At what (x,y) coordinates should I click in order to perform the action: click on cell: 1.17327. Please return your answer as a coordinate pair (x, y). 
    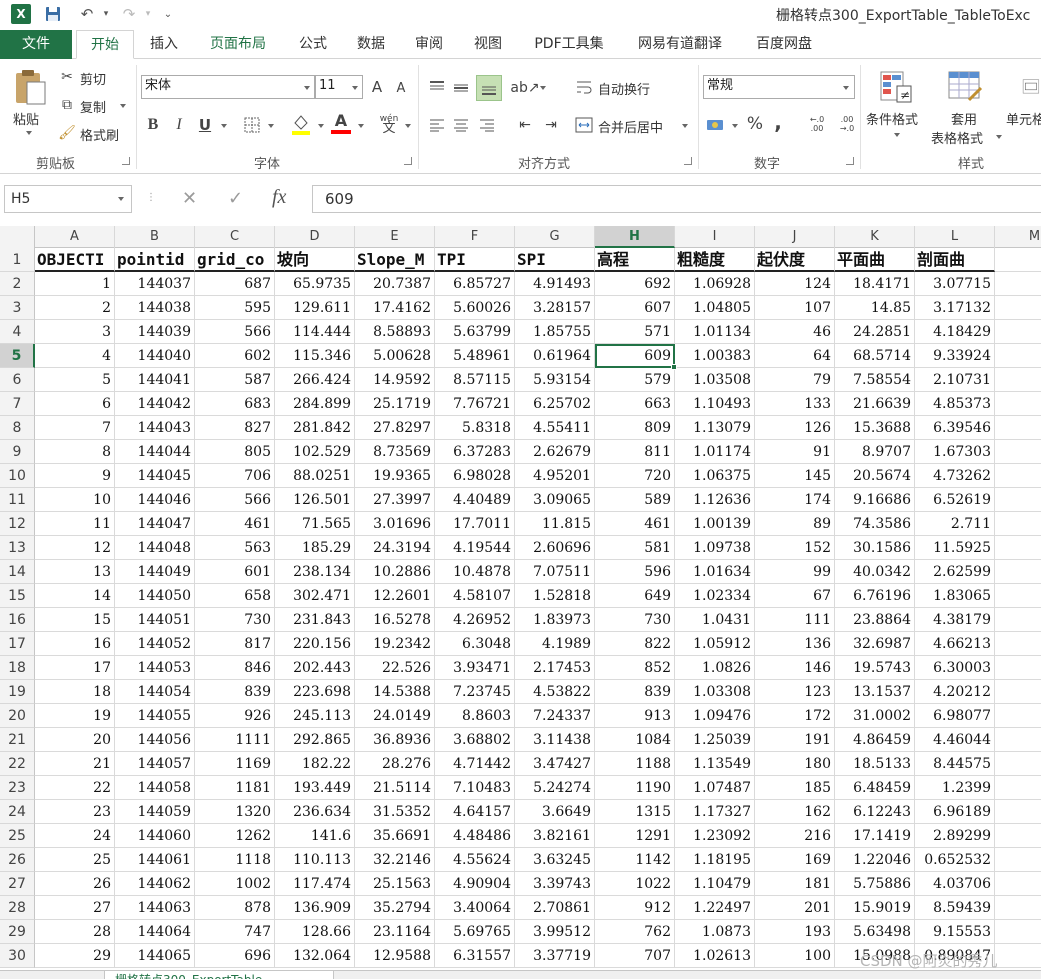
    Looking at the image, I should click on (715, 812).